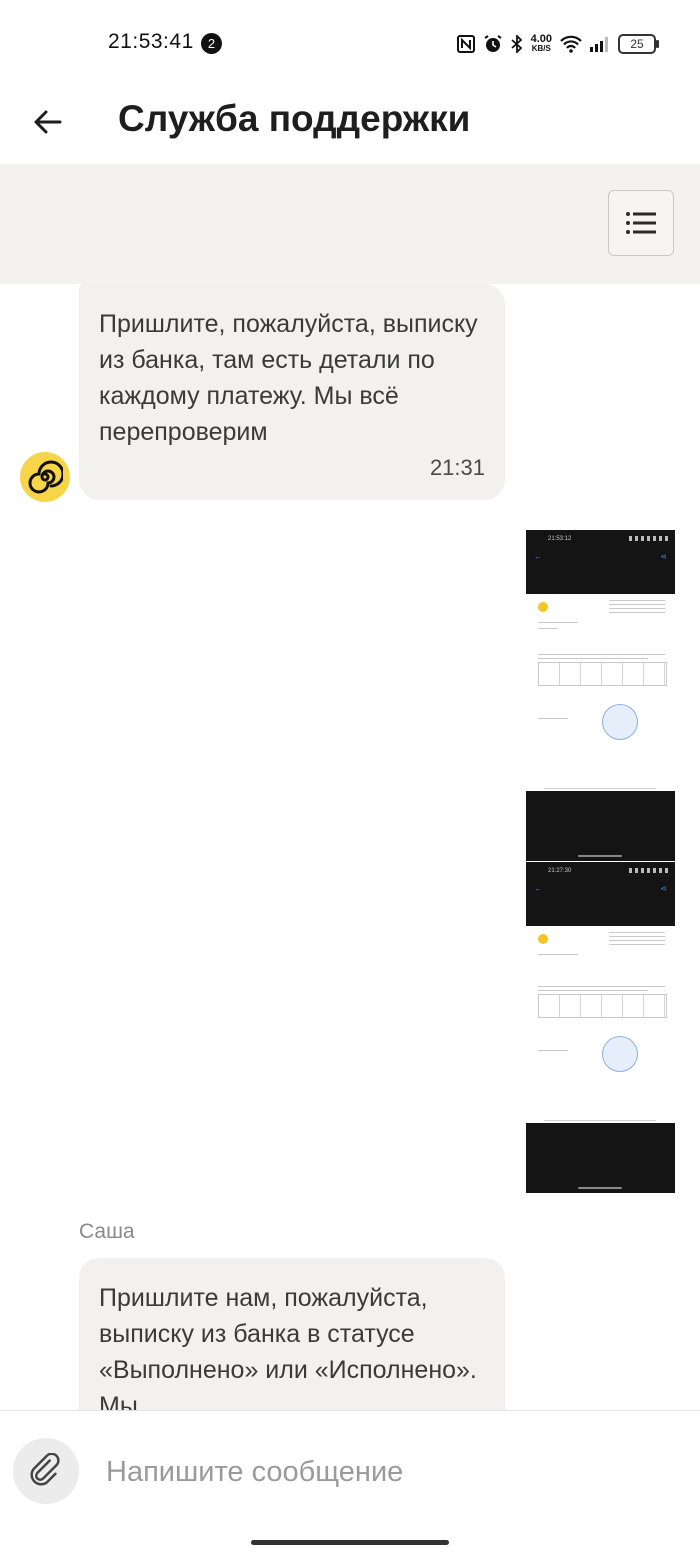 This screenshot has height=1557, width=700. I want to click on back-button, so click(48, 122).